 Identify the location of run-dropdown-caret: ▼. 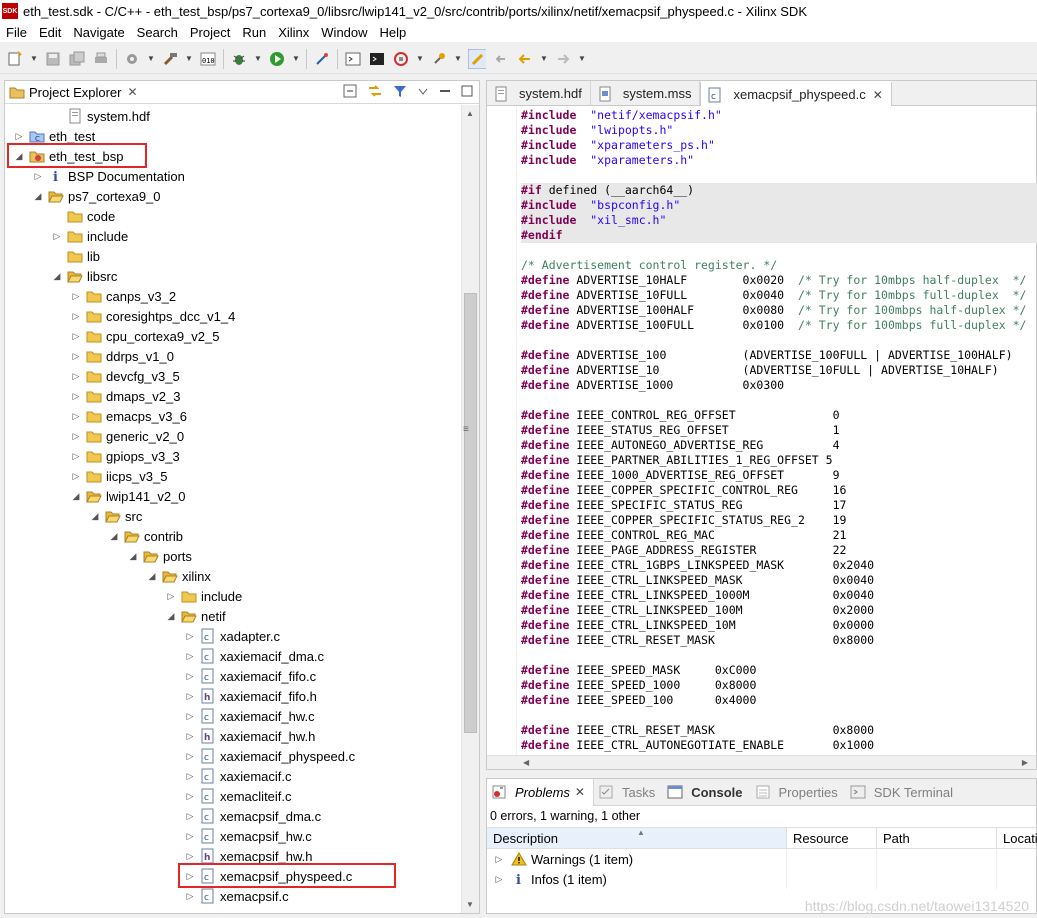
(296, 59).